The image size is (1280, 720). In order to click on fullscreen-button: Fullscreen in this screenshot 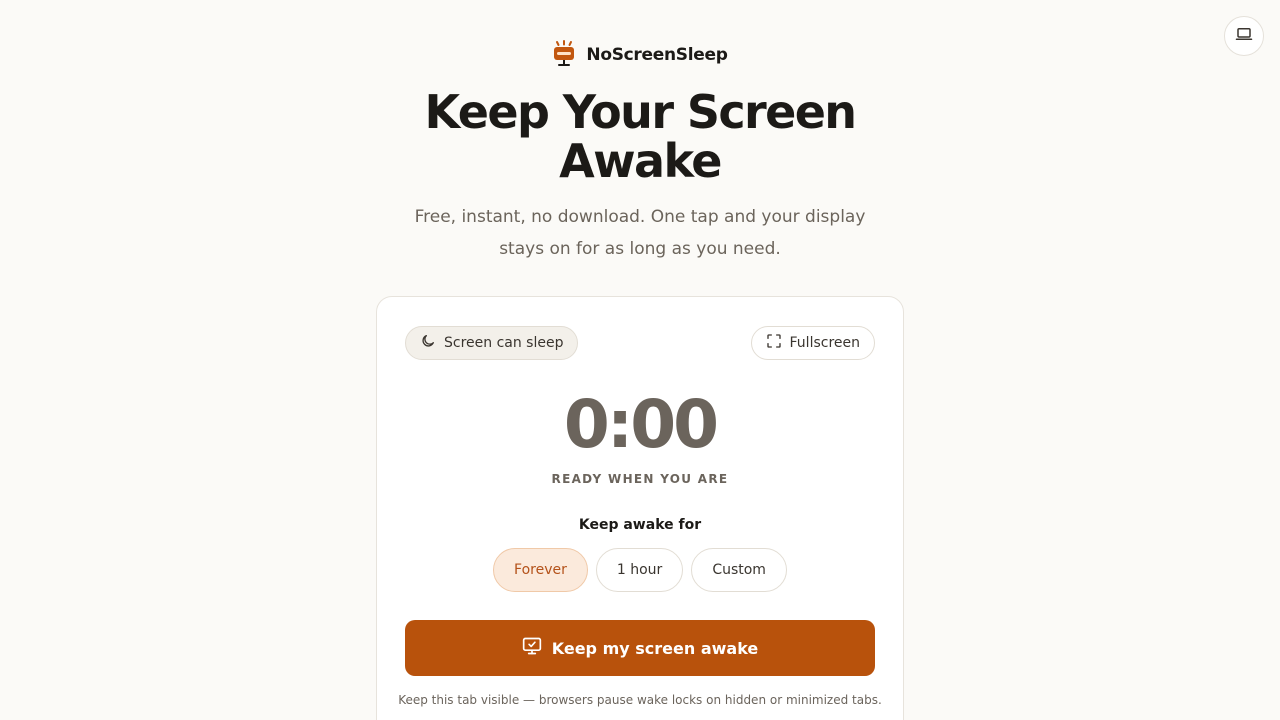, I will do `click(812, 343)`.